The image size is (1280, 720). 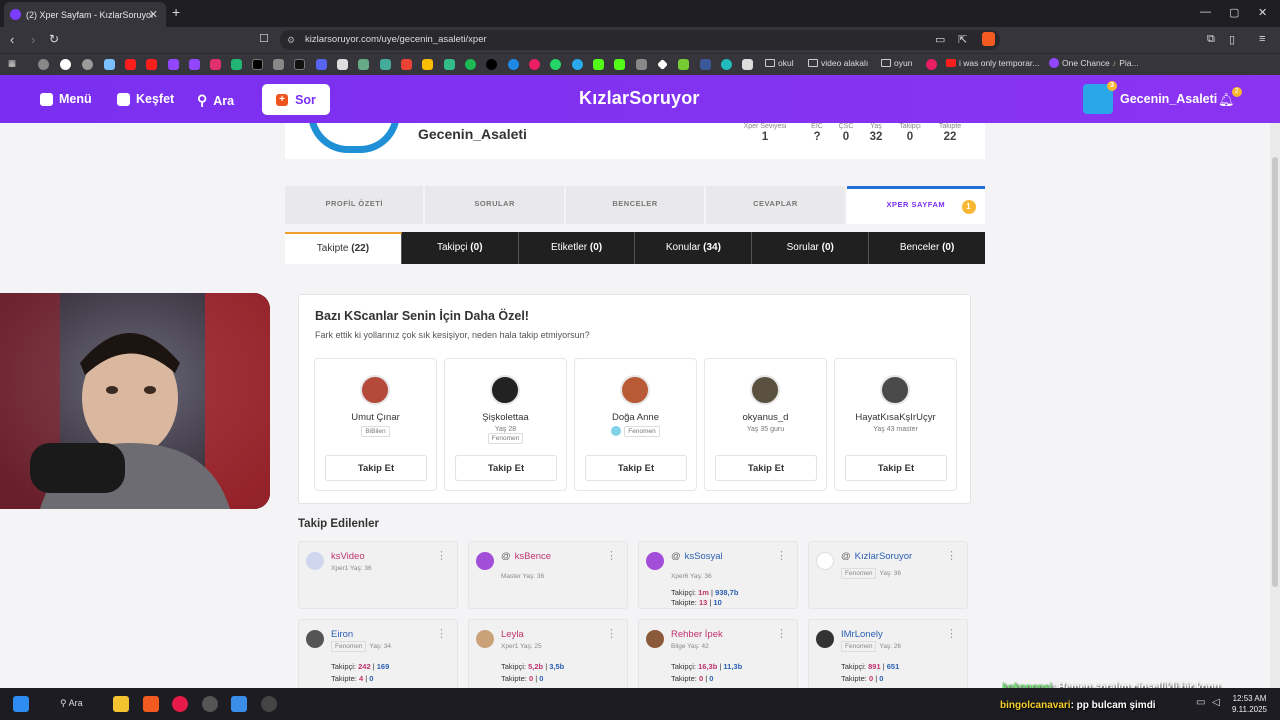 I want to click on chrome-bookmark-icon, so click(x=87, y=64).